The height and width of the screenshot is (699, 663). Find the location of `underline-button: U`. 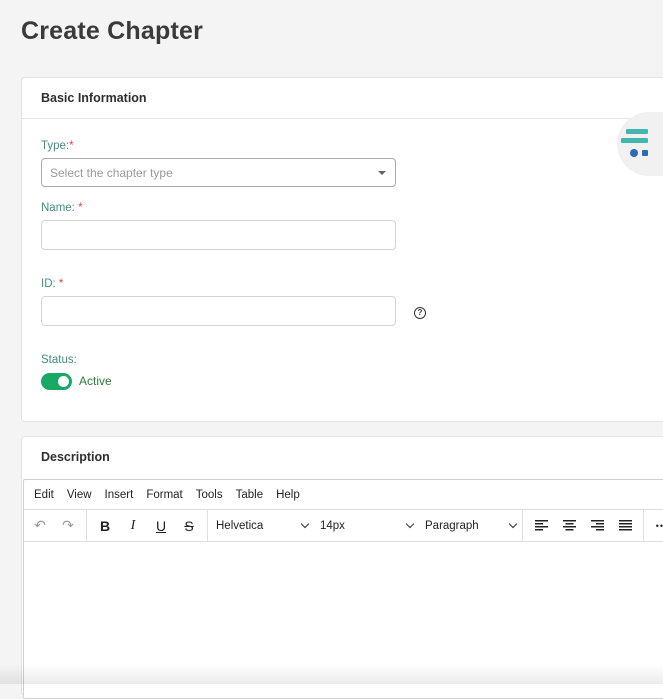

underline-button: U is located at coordinates (161, 526).